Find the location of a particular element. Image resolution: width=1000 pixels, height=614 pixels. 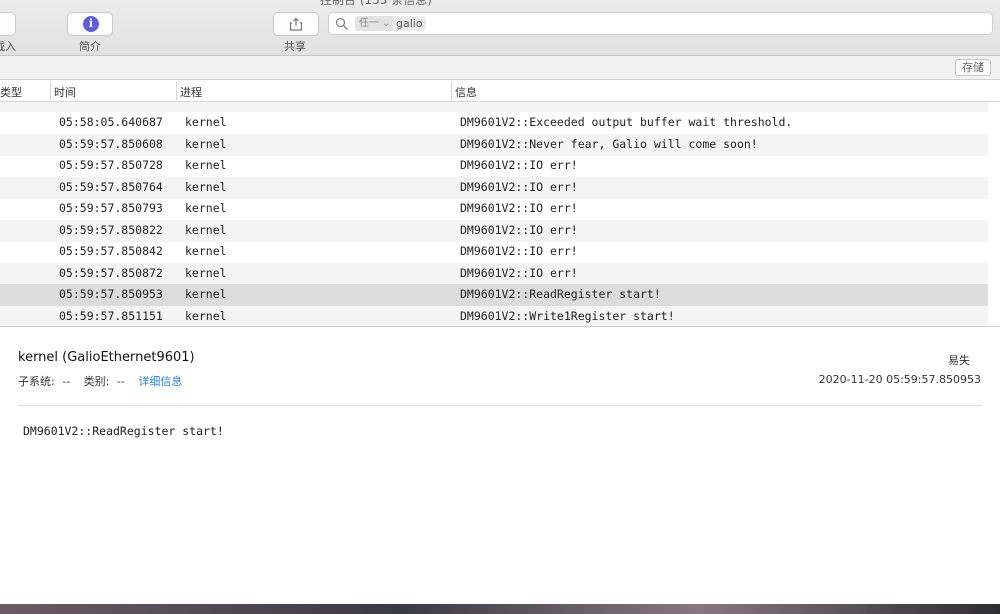

table-row-partial is located at coordinates (494, 107).